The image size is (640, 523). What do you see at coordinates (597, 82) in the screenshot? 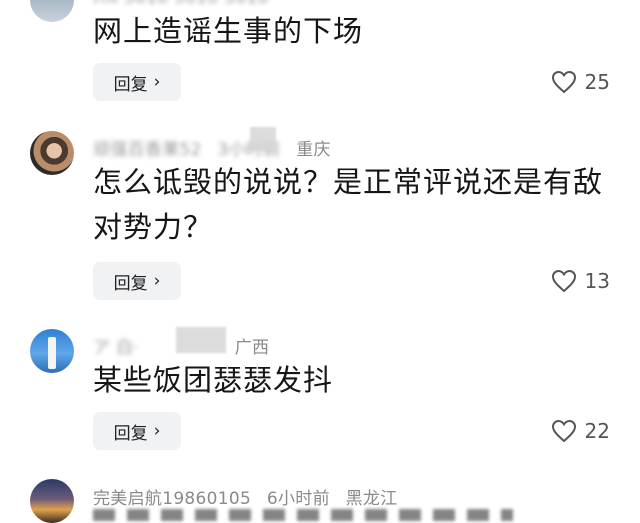
I see `like-count: 25` at bounding box center [597, 82].